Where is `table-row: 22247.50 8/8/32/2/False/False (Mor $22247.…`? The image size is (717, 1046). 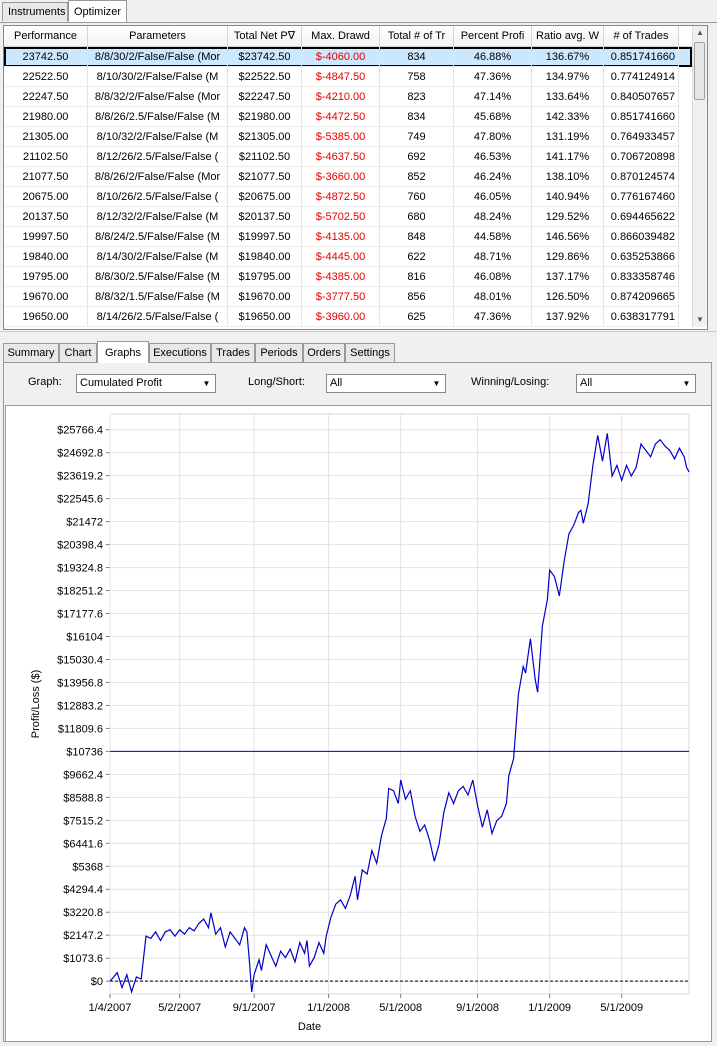
table-row: 22247.50 8/8/32/2/False/False (Mor $22247.… is located at coordinates (348, 97).